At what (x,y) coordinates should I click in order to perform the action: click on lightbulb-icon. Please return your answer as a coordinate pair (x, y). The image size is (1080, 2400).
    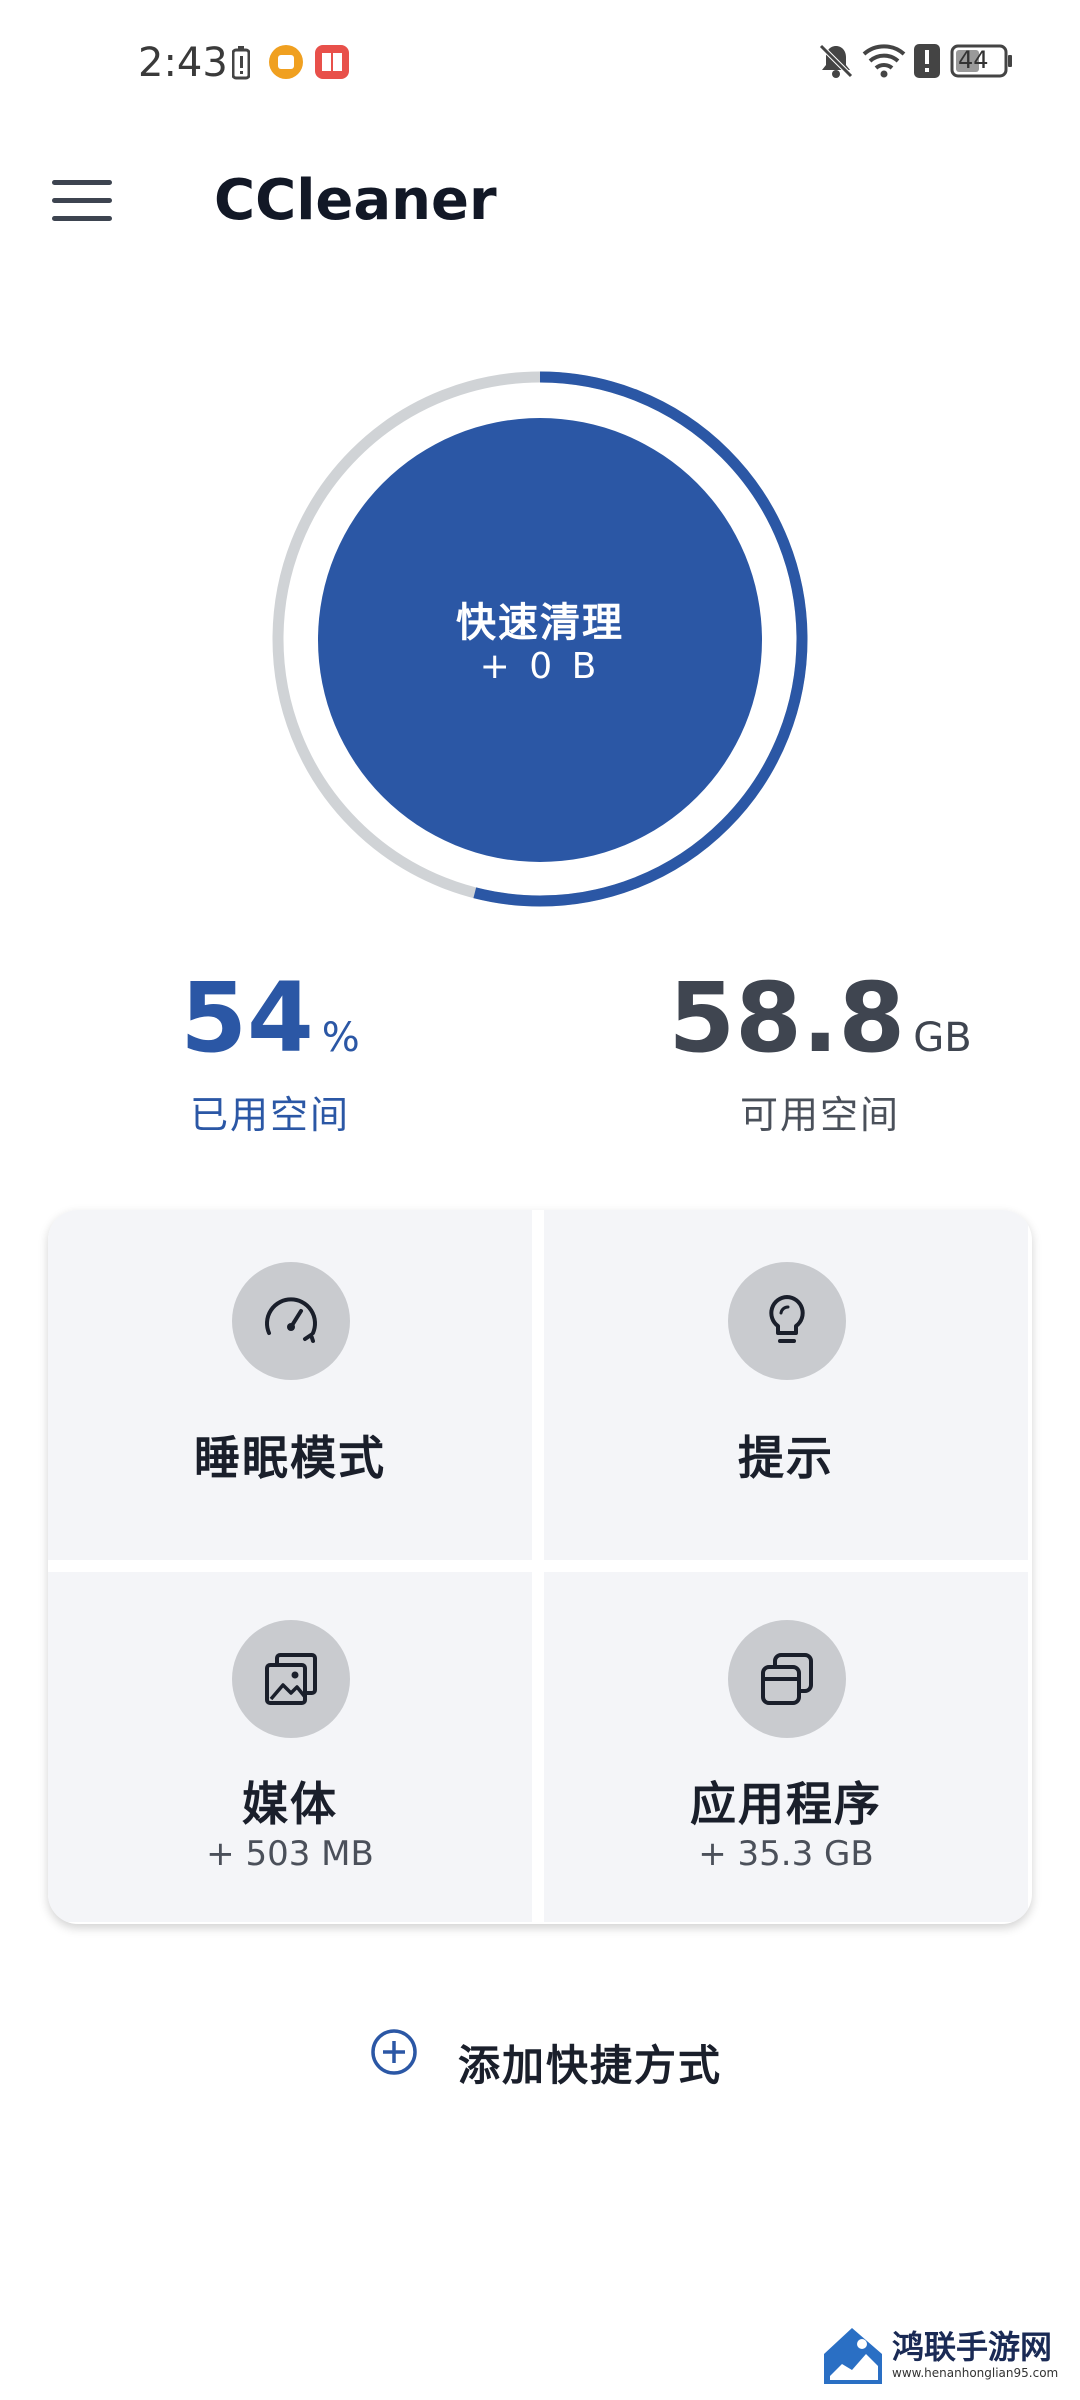
    Looking at the image, I should click on (787, 1321).